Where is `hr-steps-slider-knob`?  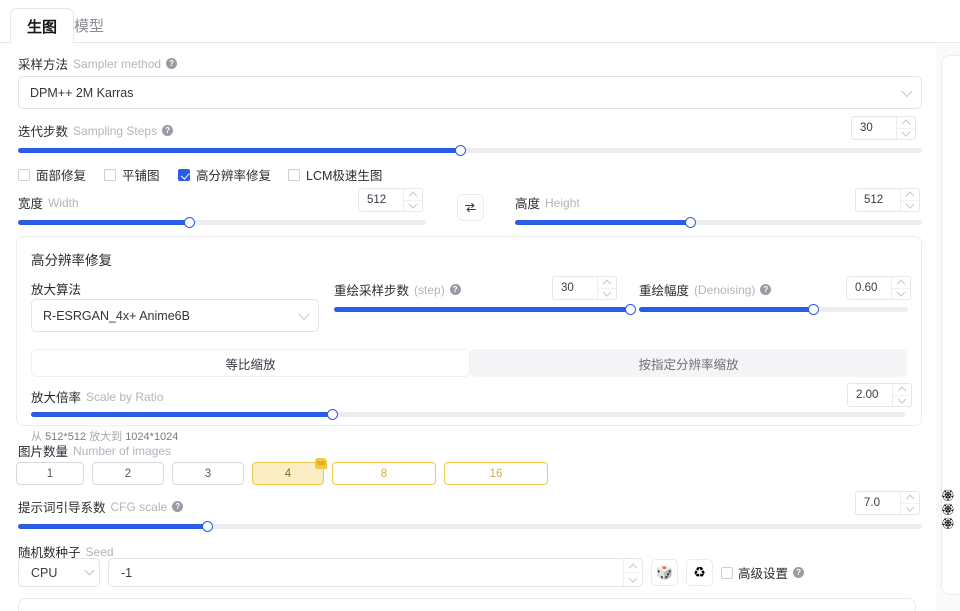 hr-steps-slider-knob is located at coordinates (630, 309).